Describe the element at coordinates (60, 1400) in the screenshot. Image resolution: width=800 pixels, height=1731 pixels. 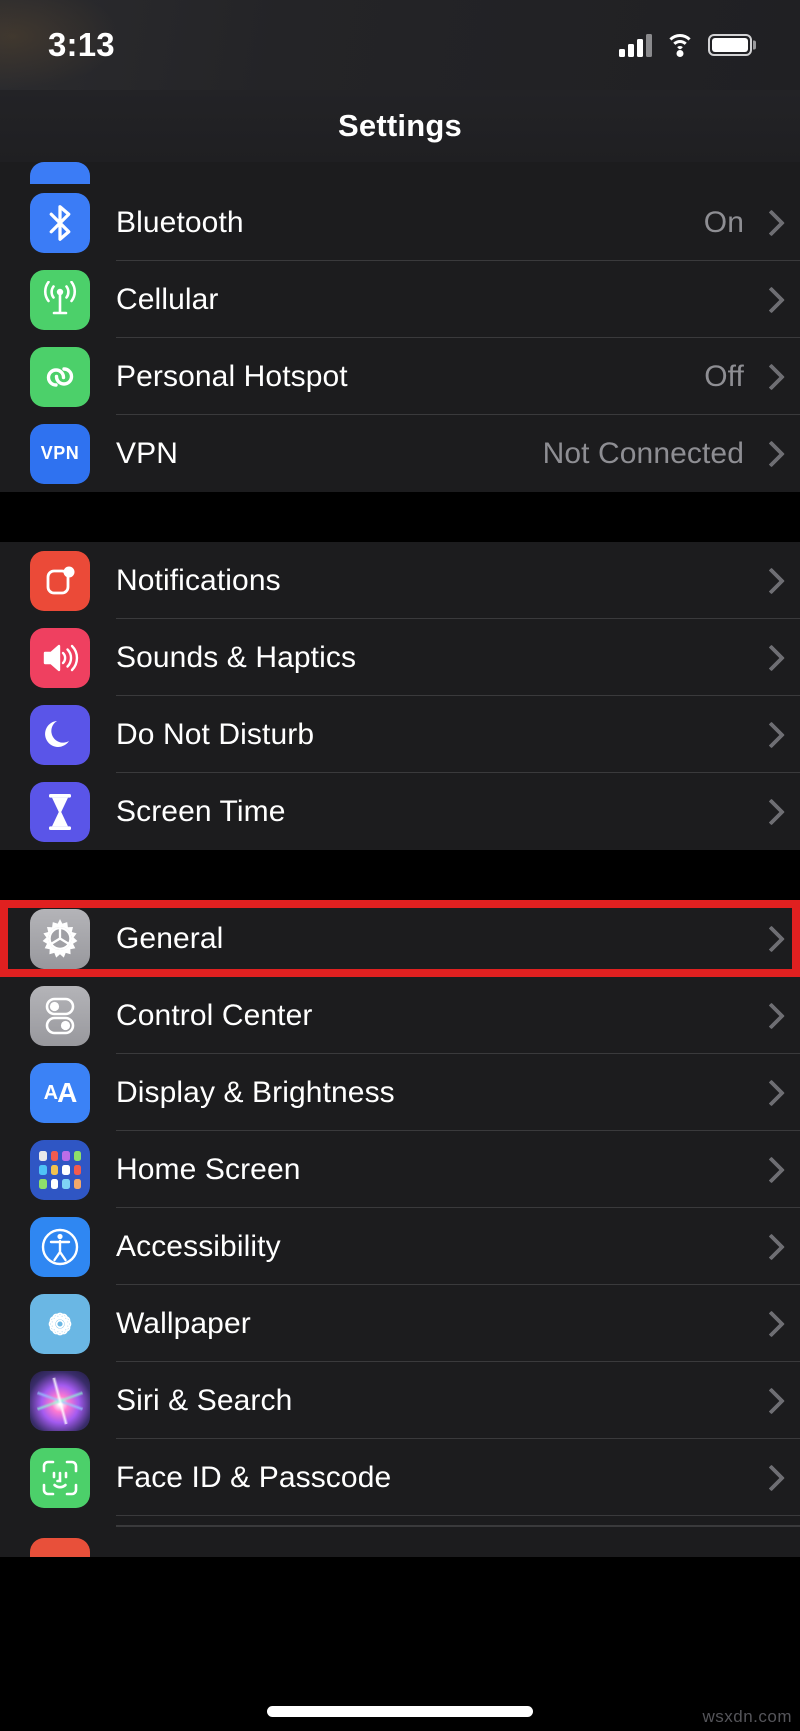
I see `siri-orb-icon` at that location.